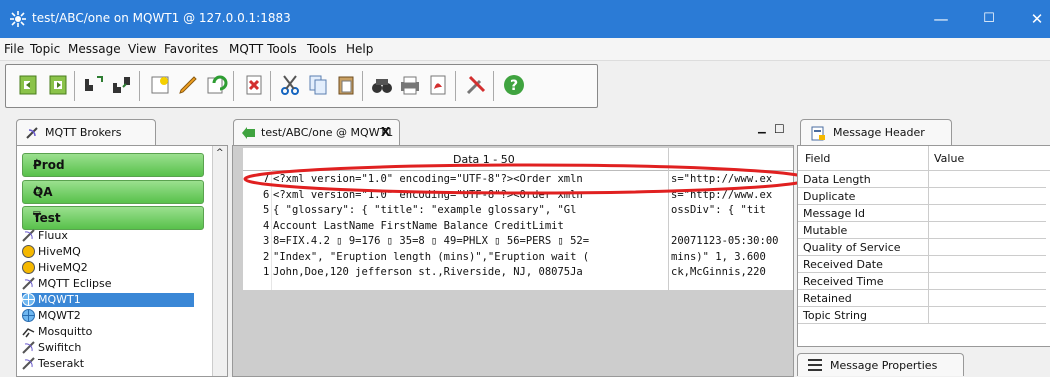 This screenshot has height=377, width=1050. I want to click on close-button: ✕, so click(1032, 19).